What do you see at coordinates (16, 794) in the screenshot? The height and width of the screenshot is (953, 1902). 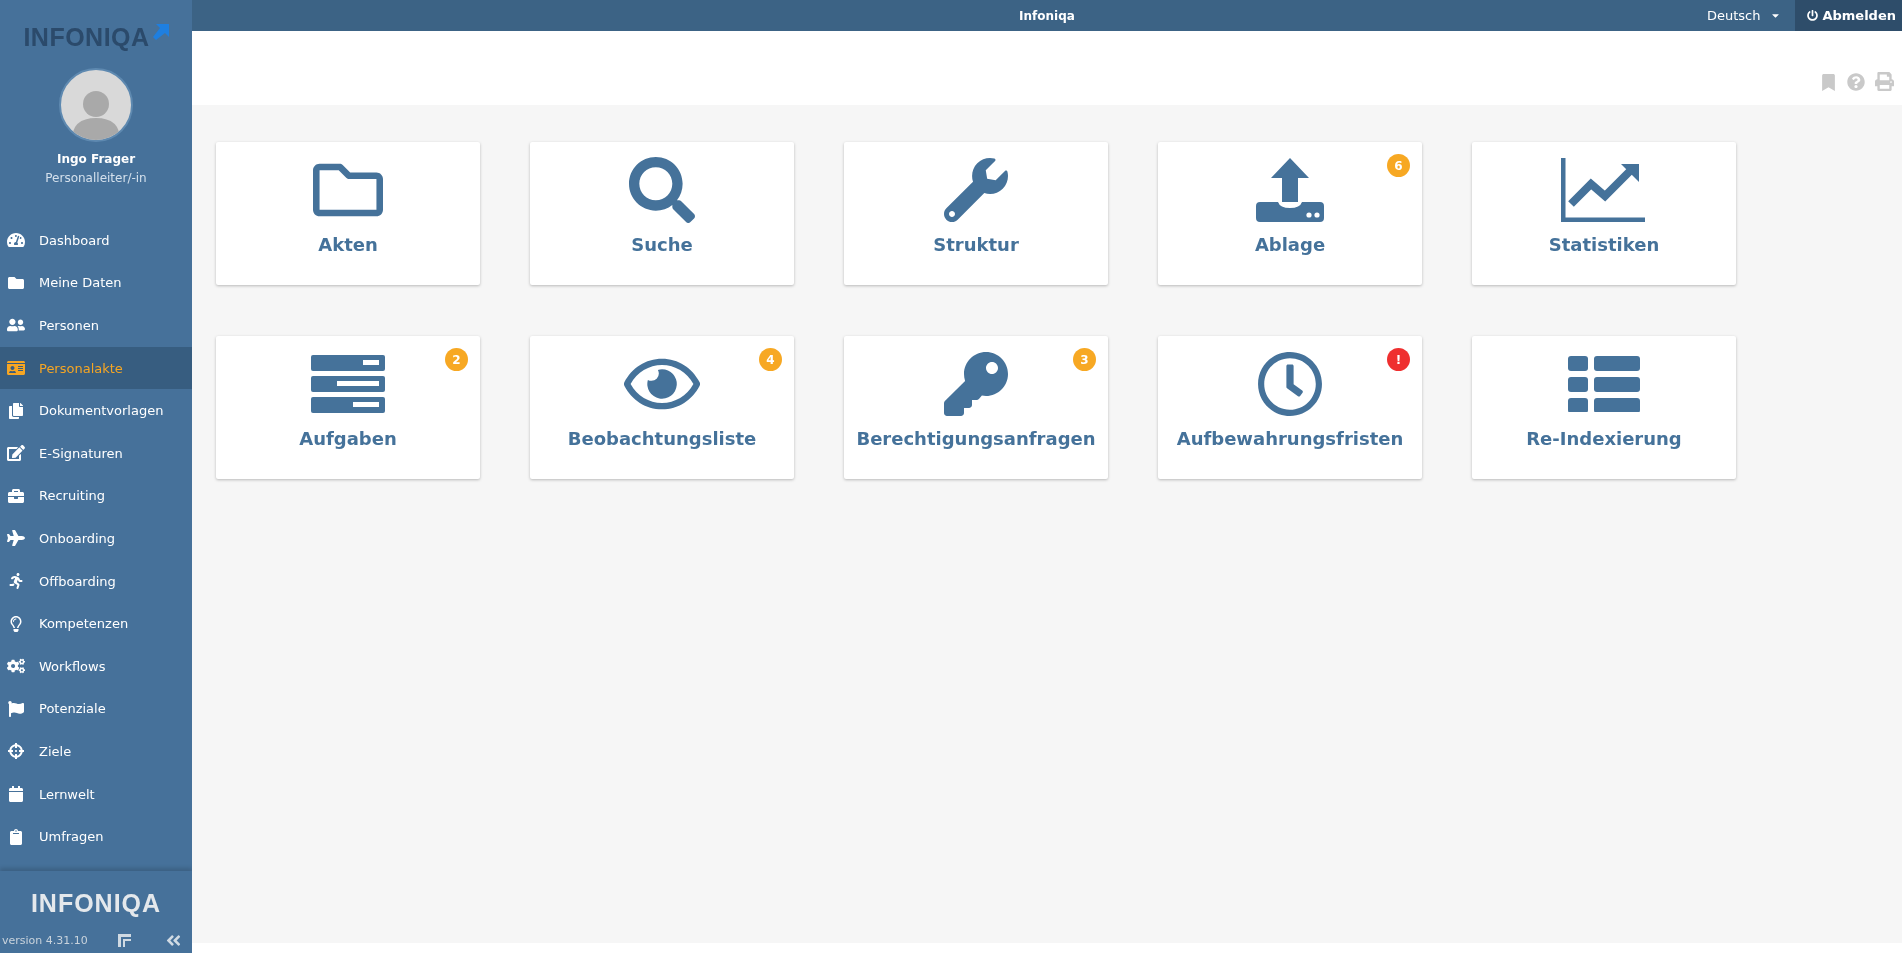 I see `calendar-icon` at bounding box center [16, 794].